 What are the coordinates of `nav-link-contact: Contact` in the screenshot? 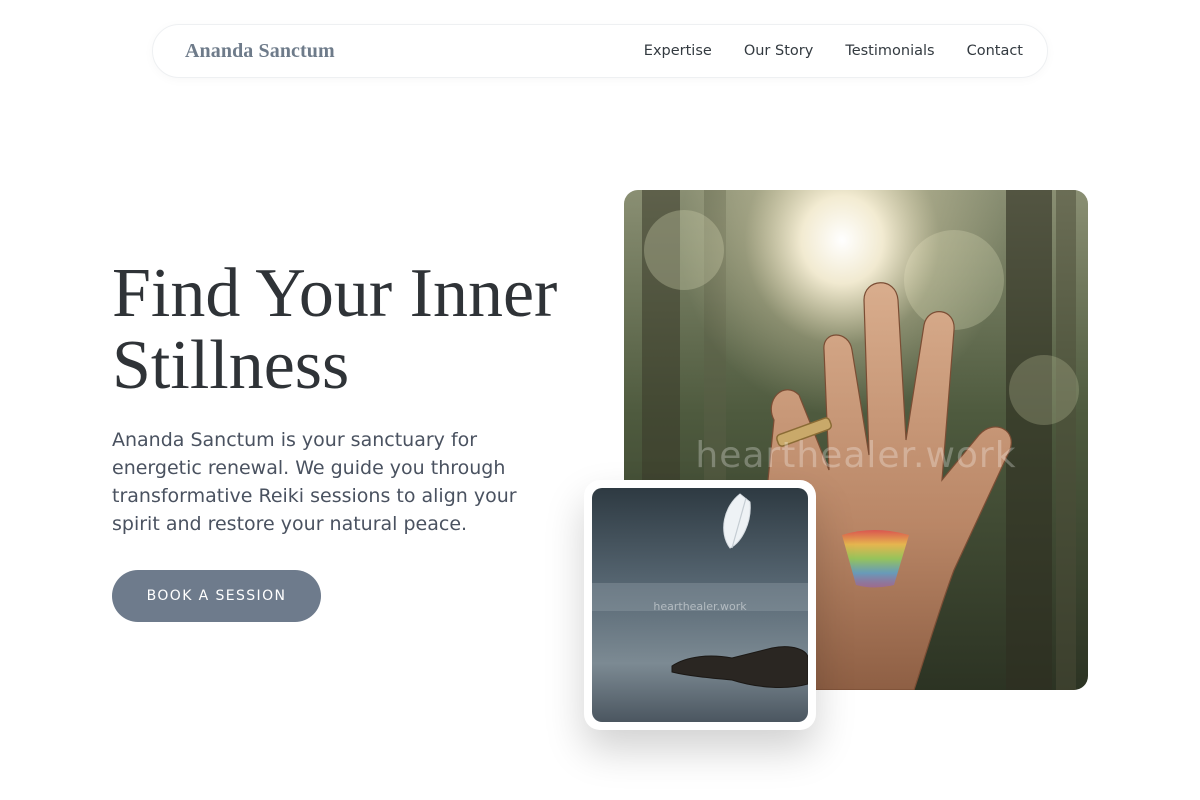 It's located at (995, 51).